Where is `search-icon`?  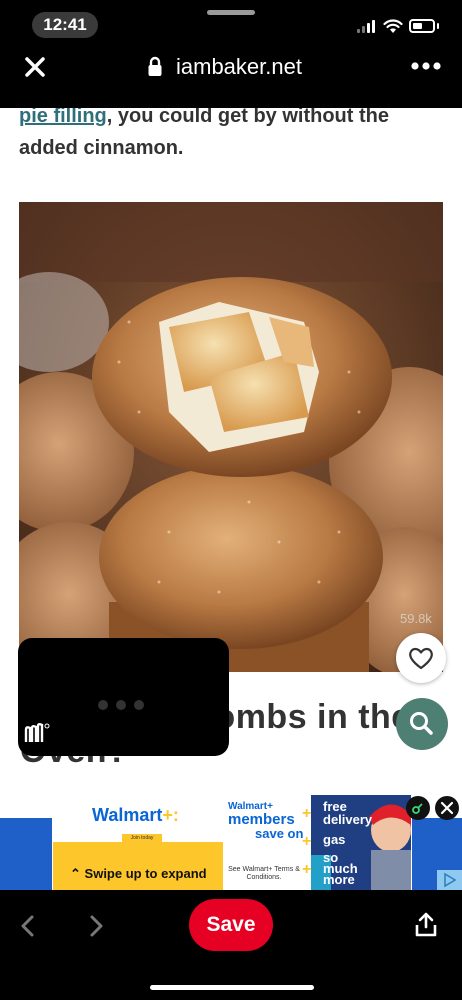 search-icon is located at coordinates (421, 723).